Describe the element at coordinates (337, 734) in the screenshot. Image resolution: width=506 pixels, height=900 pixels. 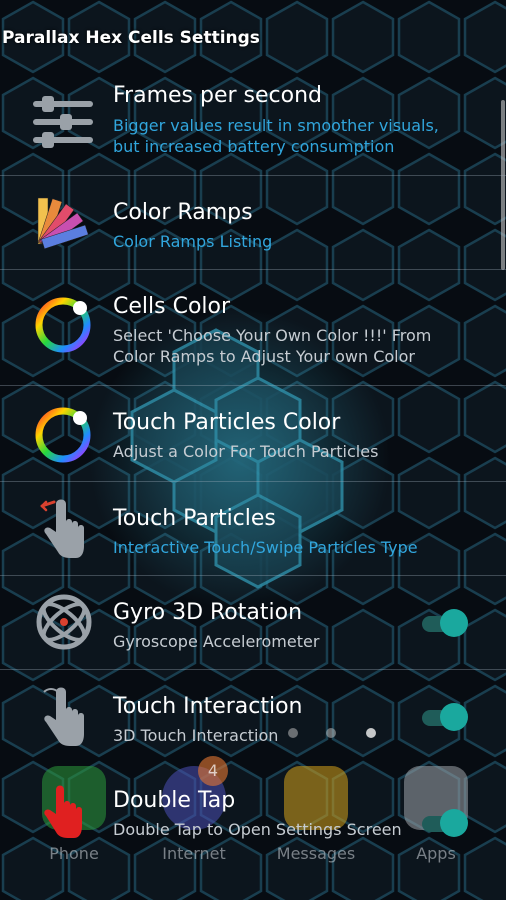
I see `page-indicator` at that location.